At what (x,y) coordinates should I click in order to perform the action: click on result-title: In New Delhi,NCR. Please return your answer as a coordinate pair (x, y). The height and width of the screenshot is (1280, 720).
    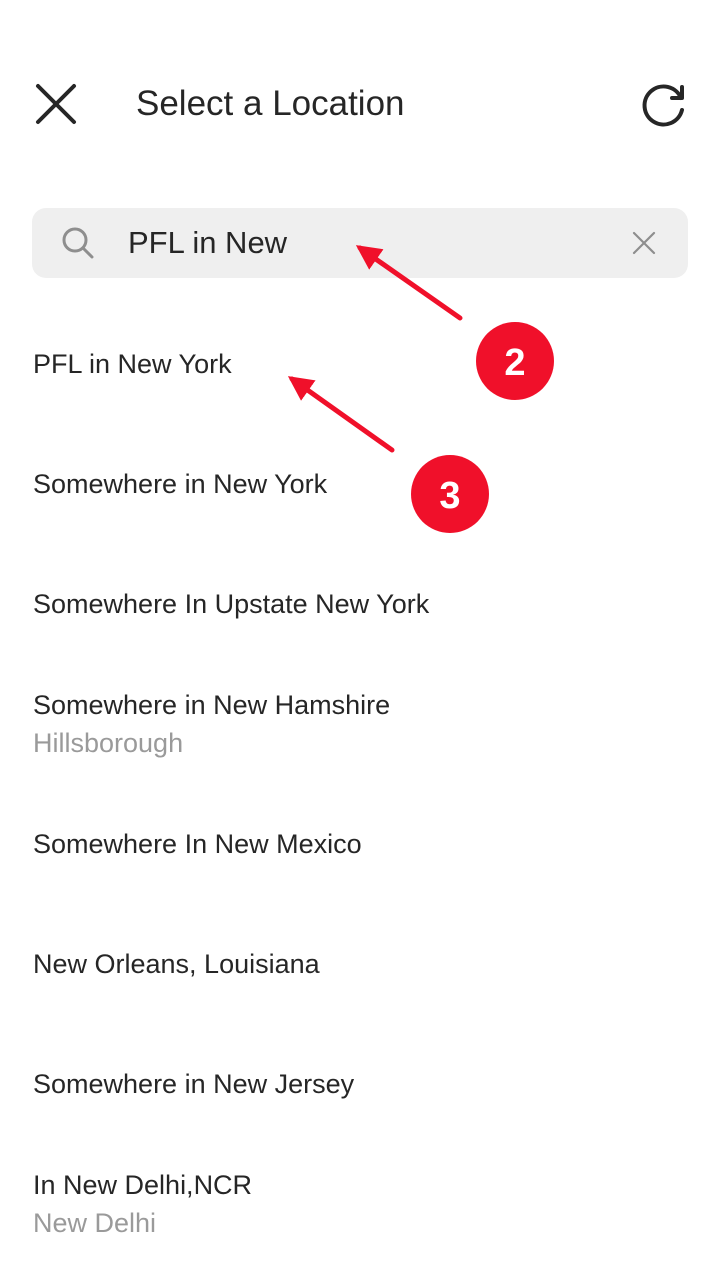
    Looking at the image, I should click on (143, 1185).